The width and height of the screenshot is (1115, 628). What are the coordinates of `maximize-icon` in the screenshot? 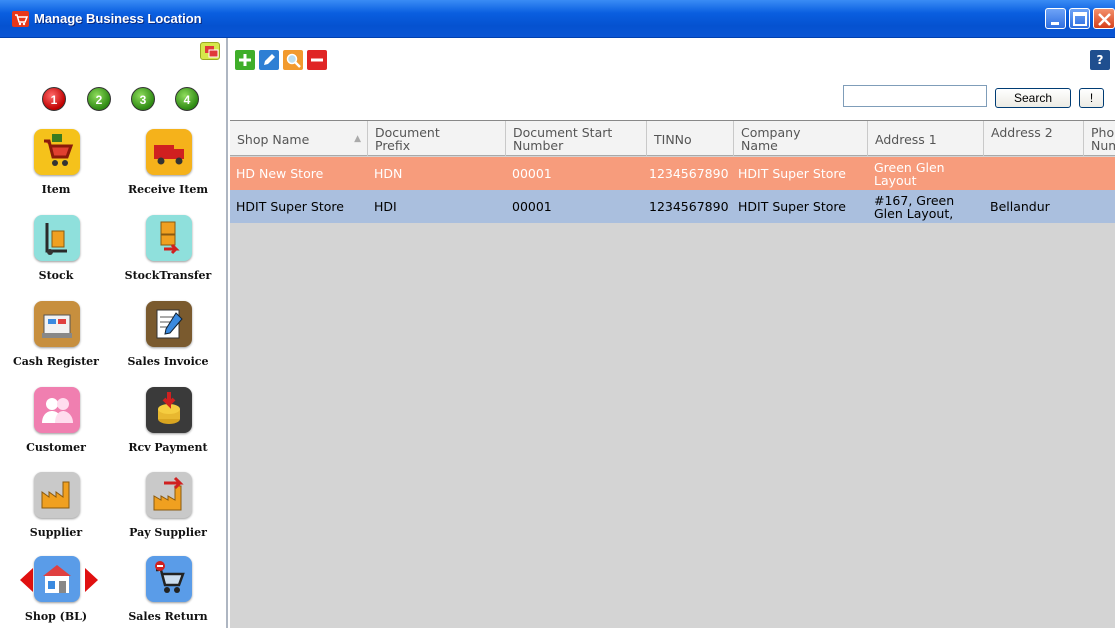 It's located at (1079, 18).